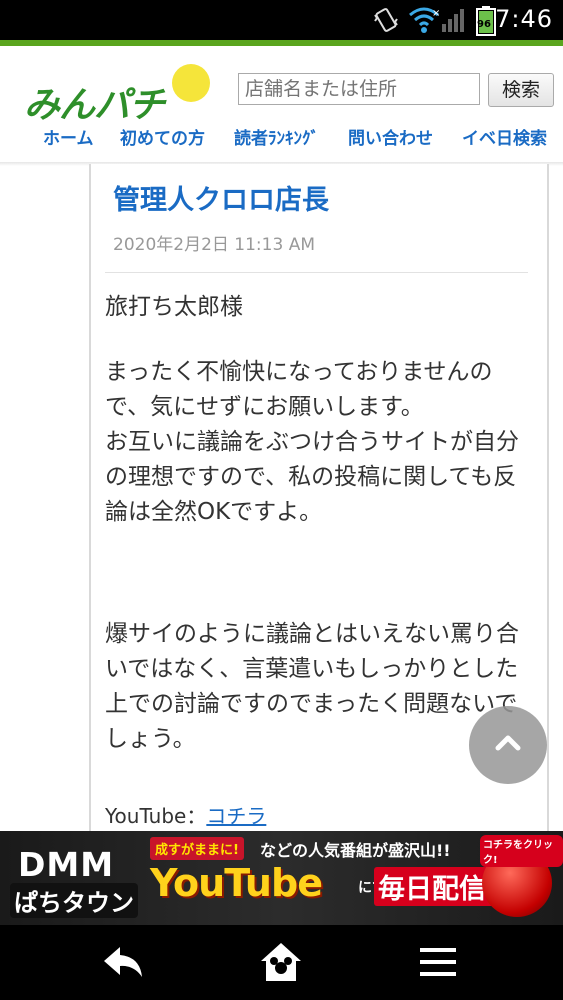 The image size is (563, 1000). What do you see at coordinates (453, 22) in the screenshot?
I see `signal-icon` at bounding box center [453, 22].